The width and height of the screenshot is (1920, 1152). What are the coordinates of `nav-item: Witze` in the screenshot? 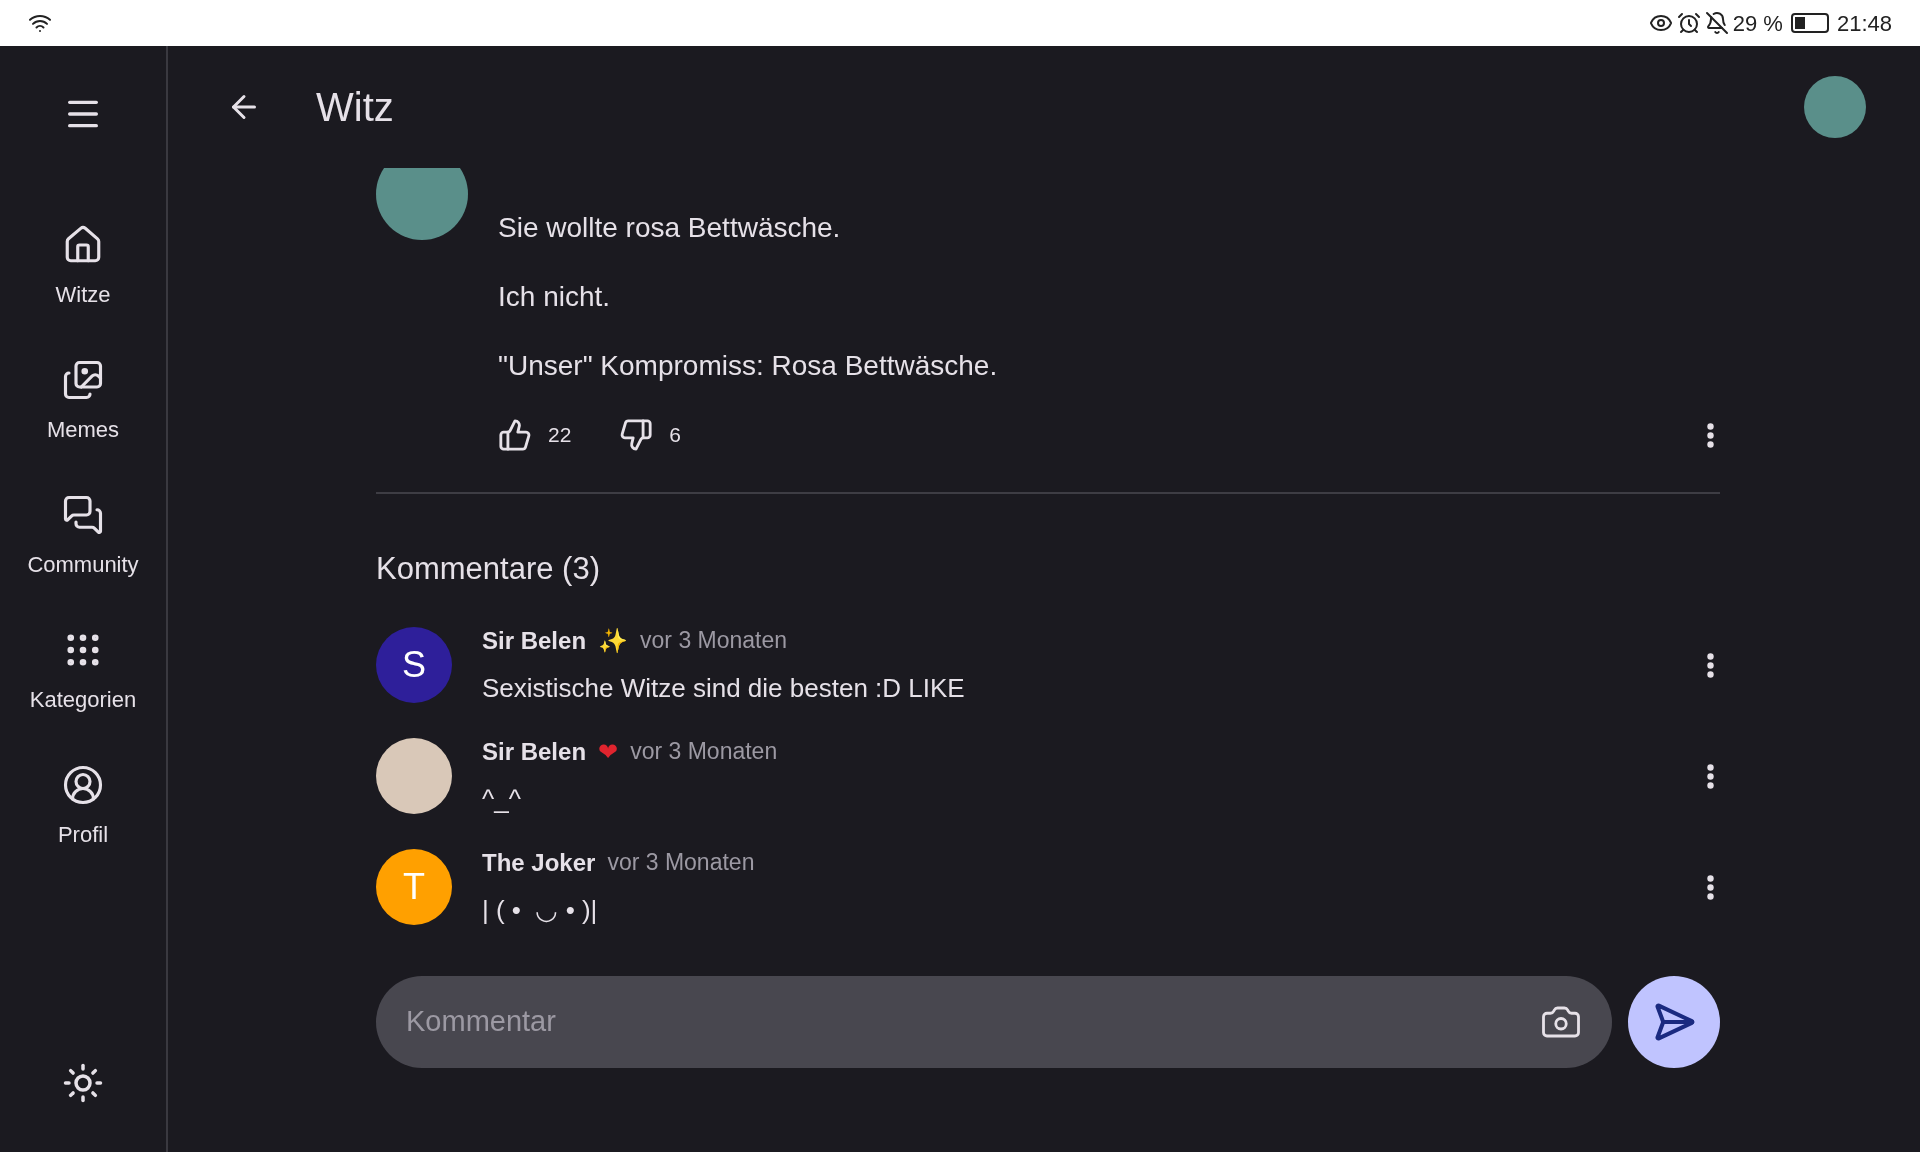 It's located at (83, 267).